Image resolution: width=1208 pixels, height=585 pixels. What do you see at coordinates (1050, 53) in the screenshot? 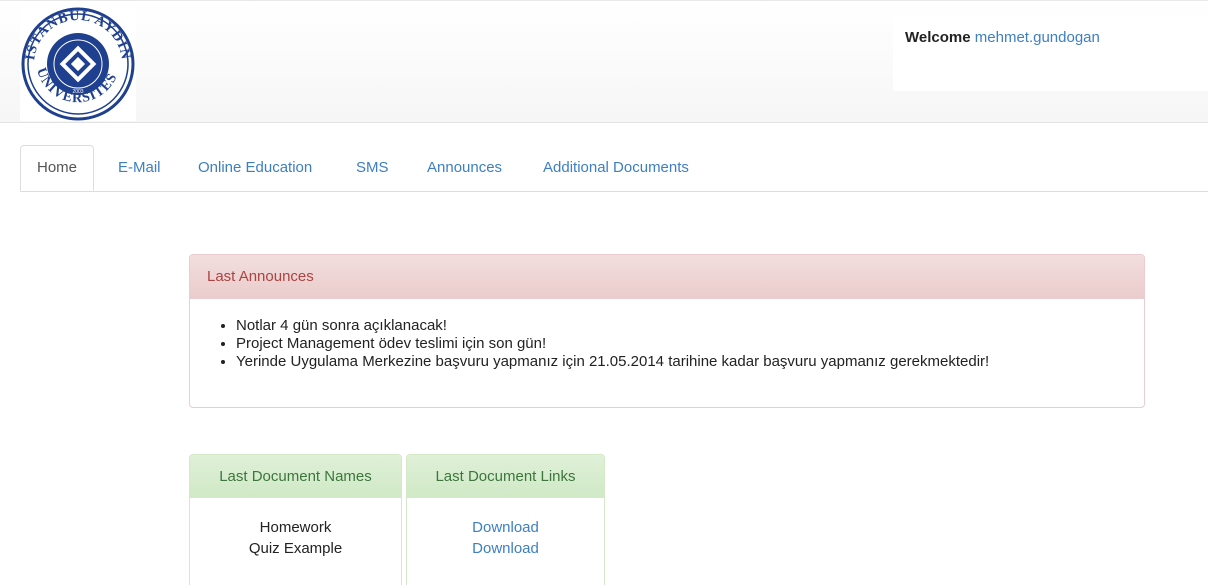
I see `welcome-box: Welcome mehmet.gundogan` at bounding box center [1050, 53].